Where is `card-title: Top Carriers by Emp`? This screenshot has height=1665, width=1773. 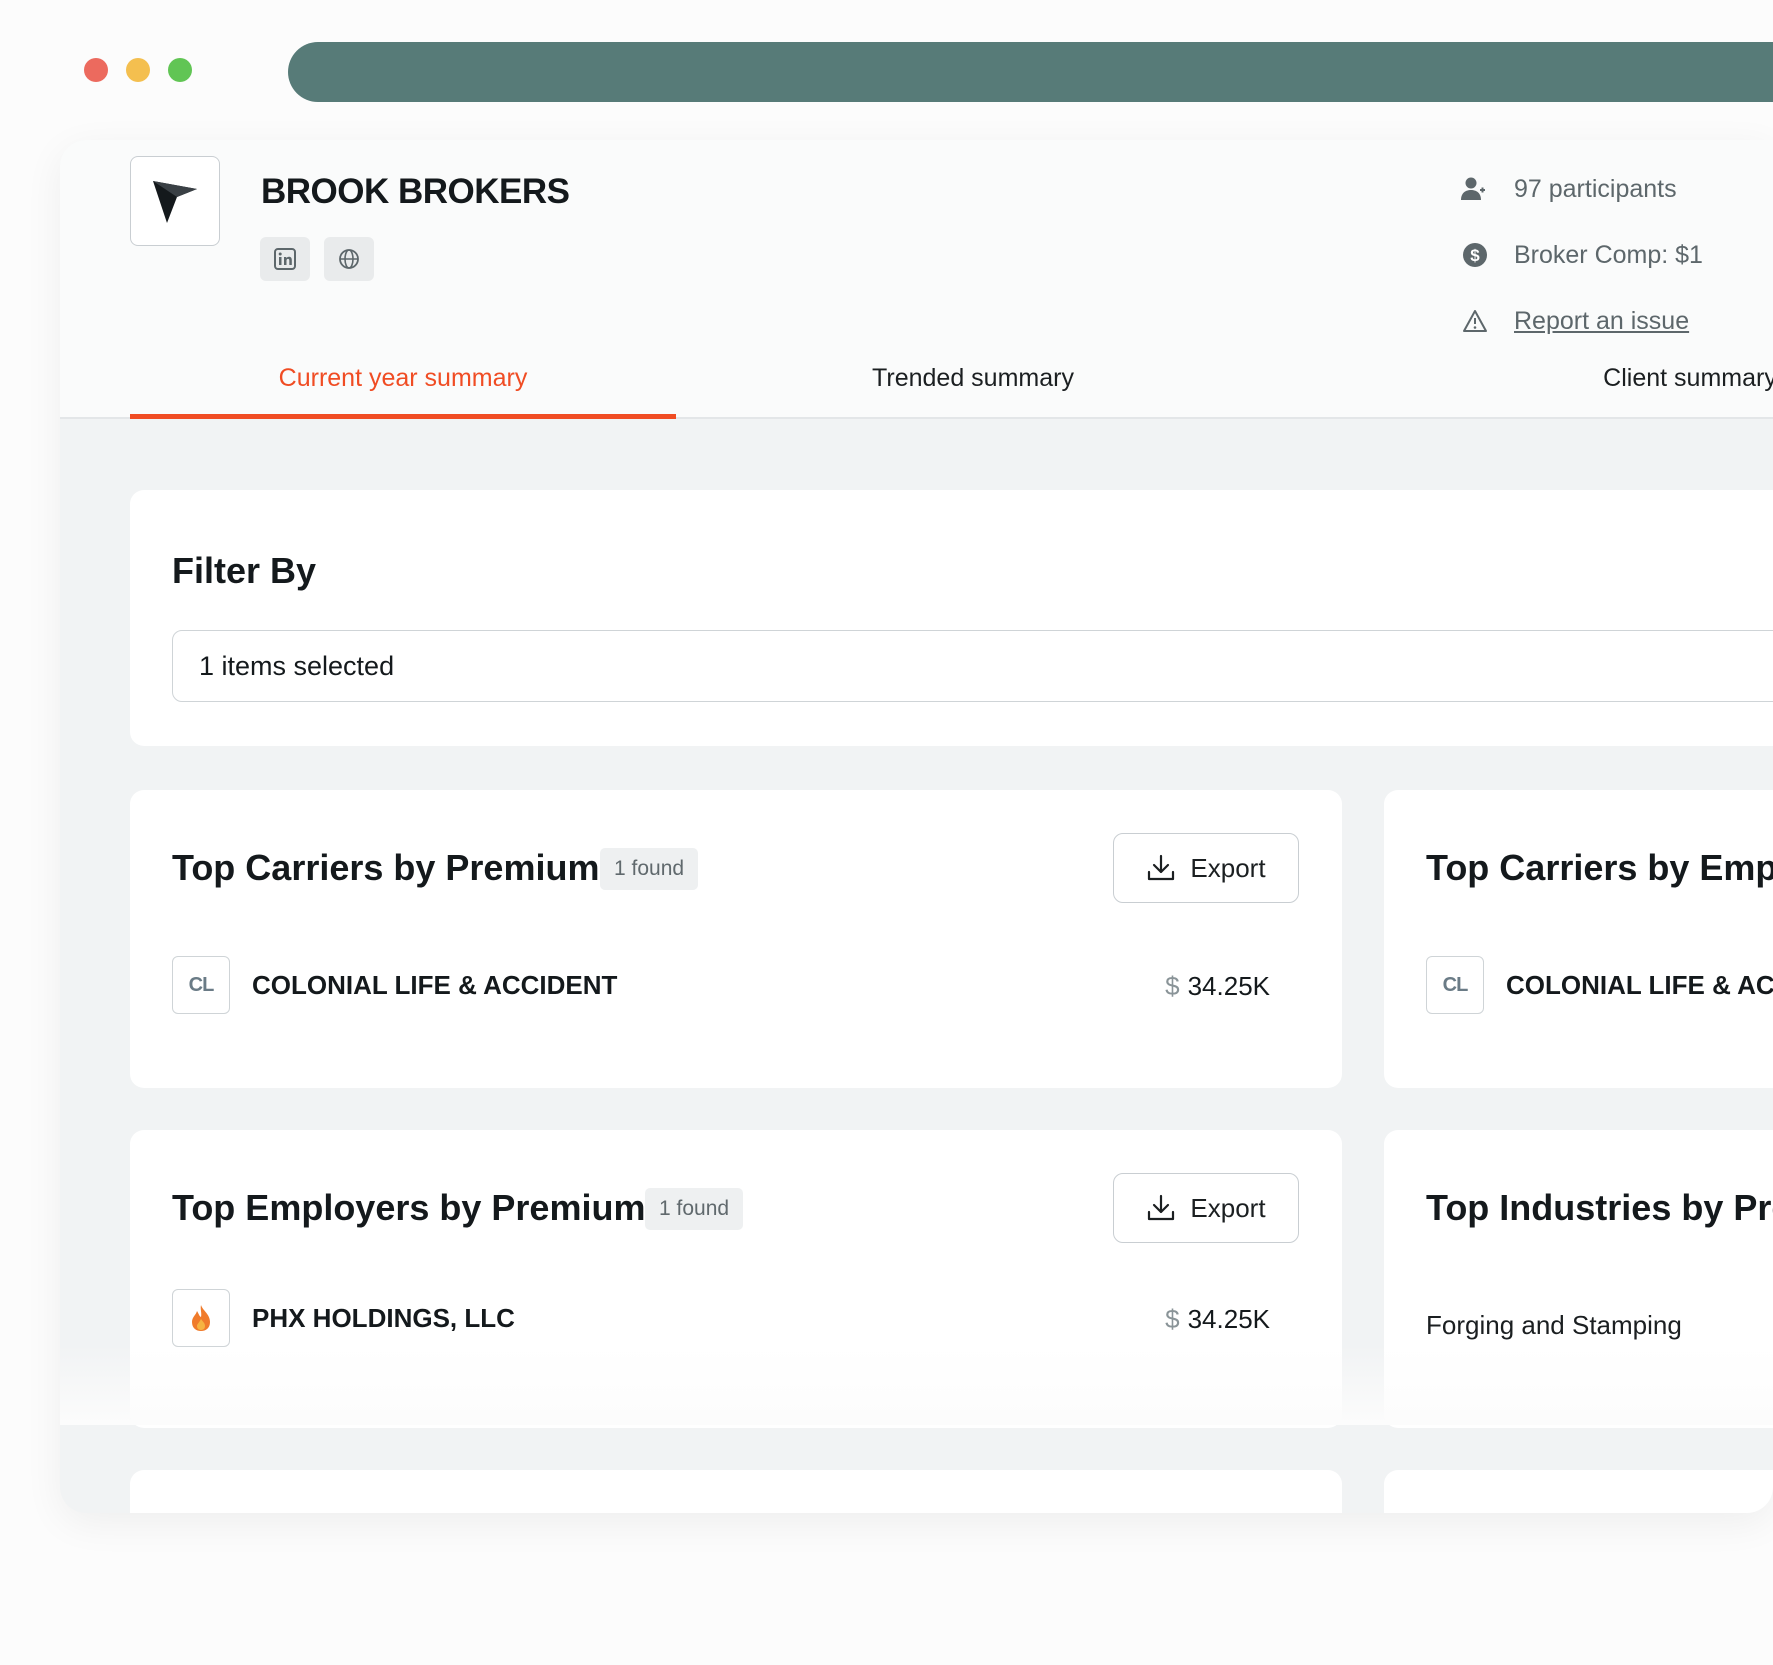
card-title: Top Carriers by Emp is located at coordinates (1599, 867).